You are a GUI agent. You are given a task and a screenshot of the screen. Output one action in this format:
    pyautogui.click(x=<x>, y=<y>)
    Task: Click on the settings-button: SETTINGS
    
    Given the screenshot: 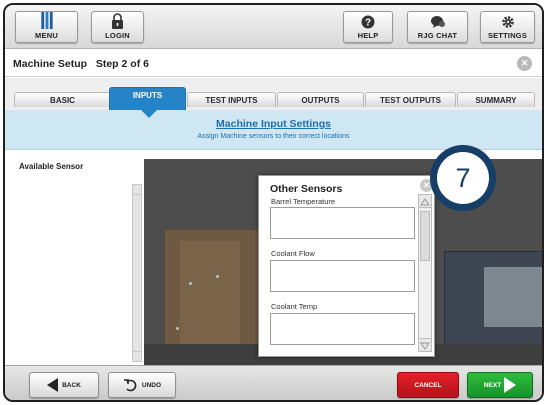 What is the action you would take?
    pyautogui.click(x=507, y=27)
    